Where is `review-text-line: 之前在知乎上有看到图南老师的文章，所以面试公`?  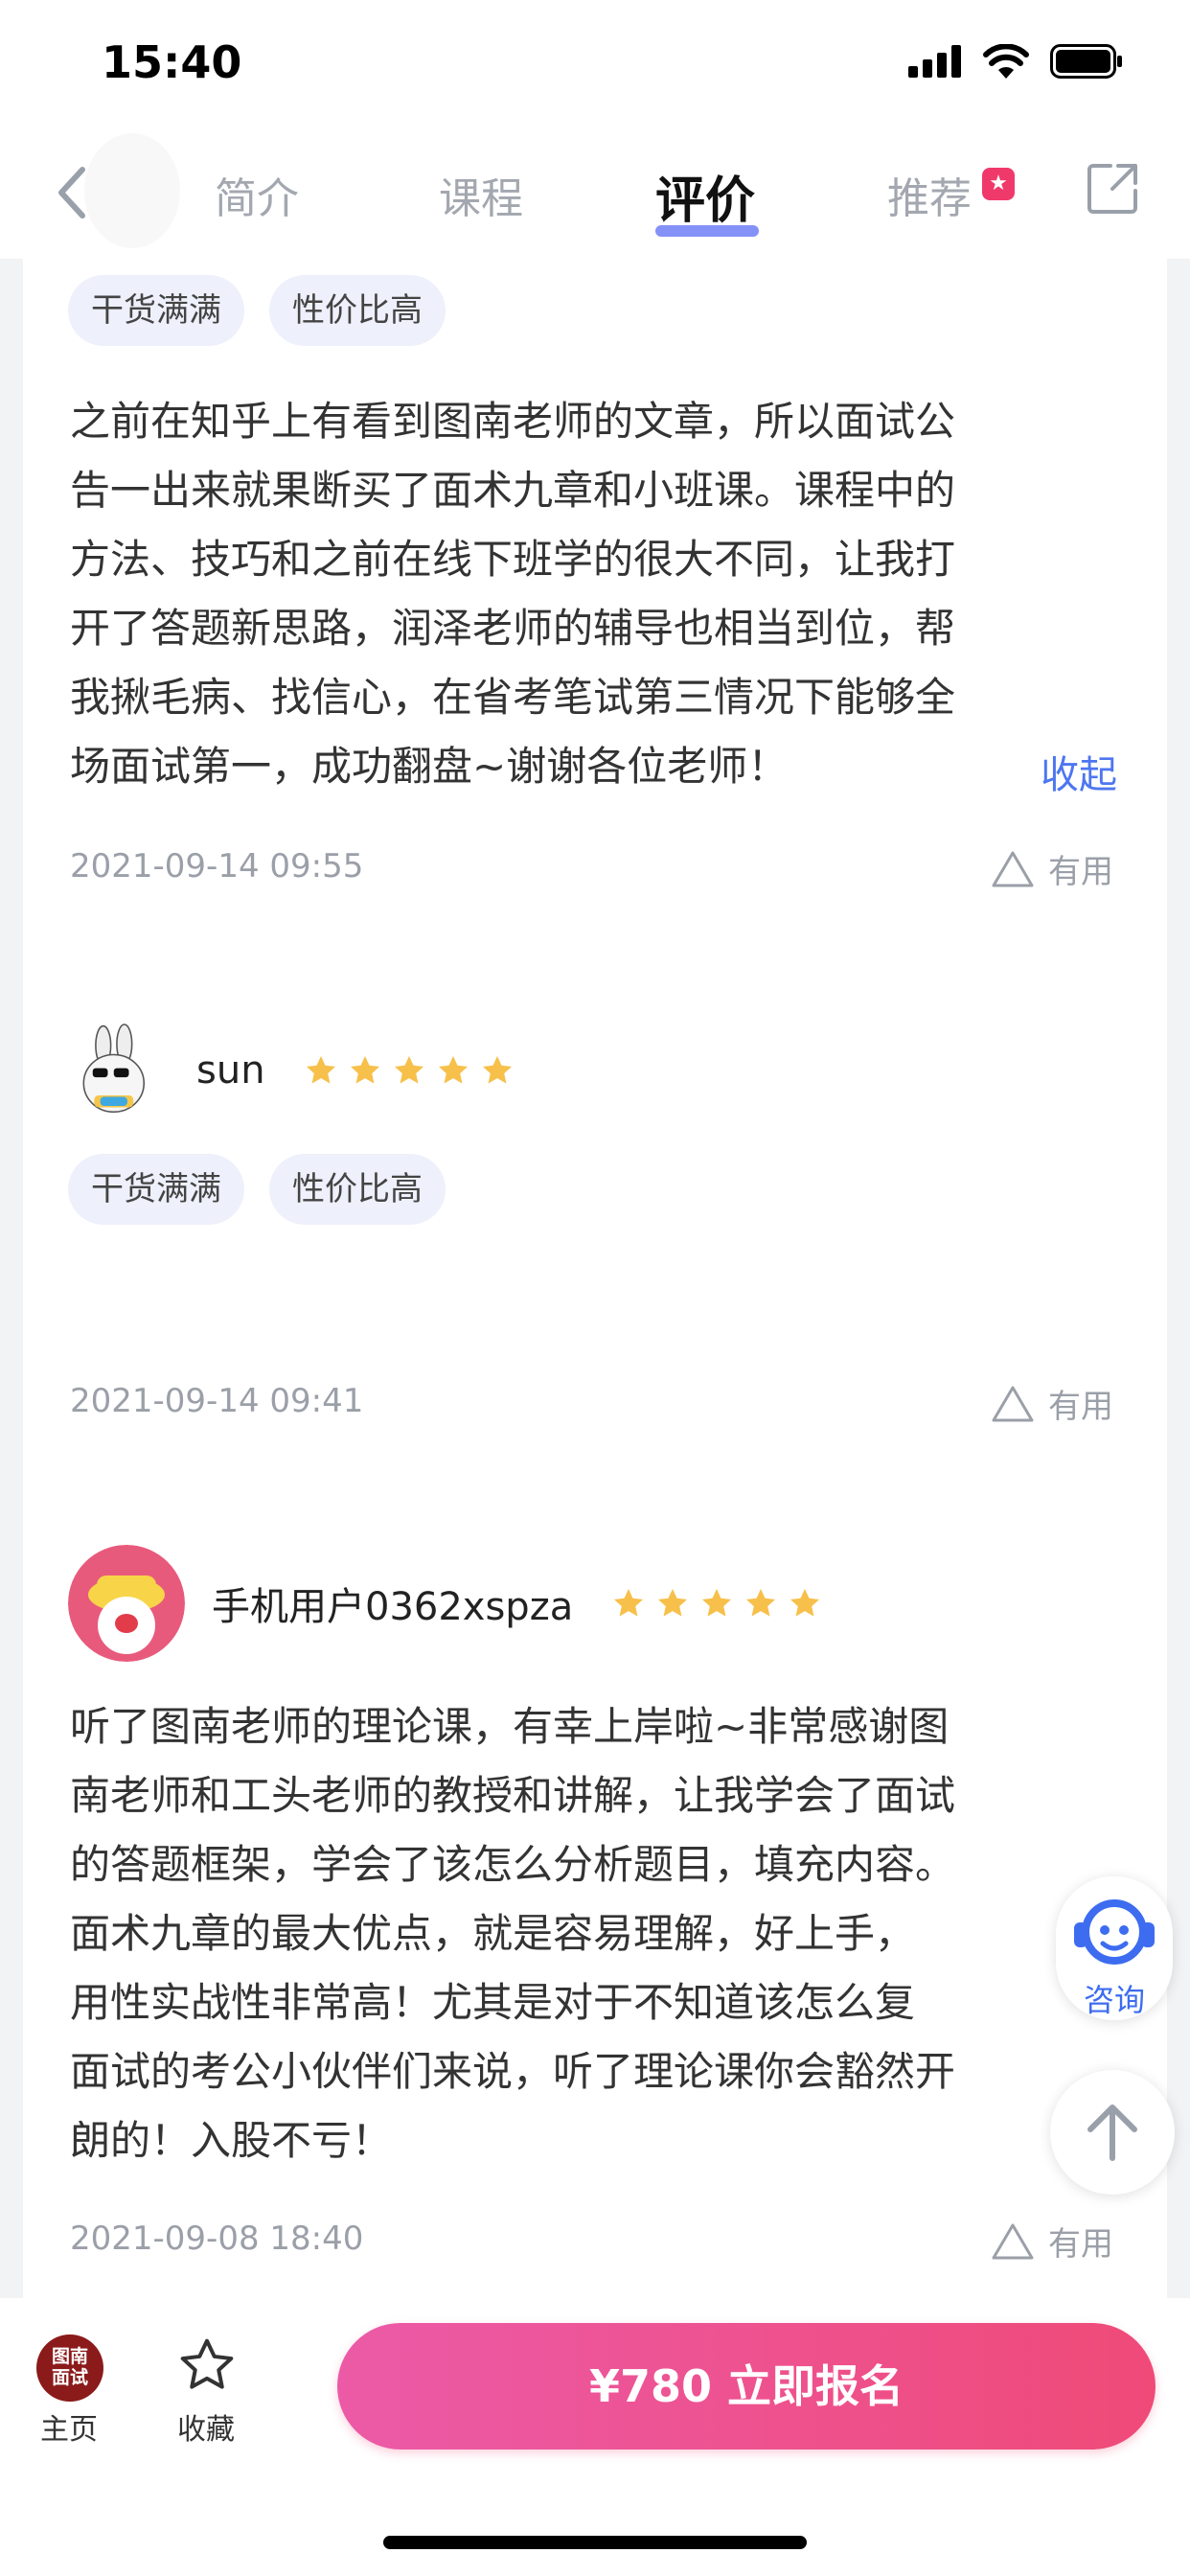 review-text-line: 之前在知乎上有看到图南老师的文章，所以面试公 is located at coordinates (513, 421).